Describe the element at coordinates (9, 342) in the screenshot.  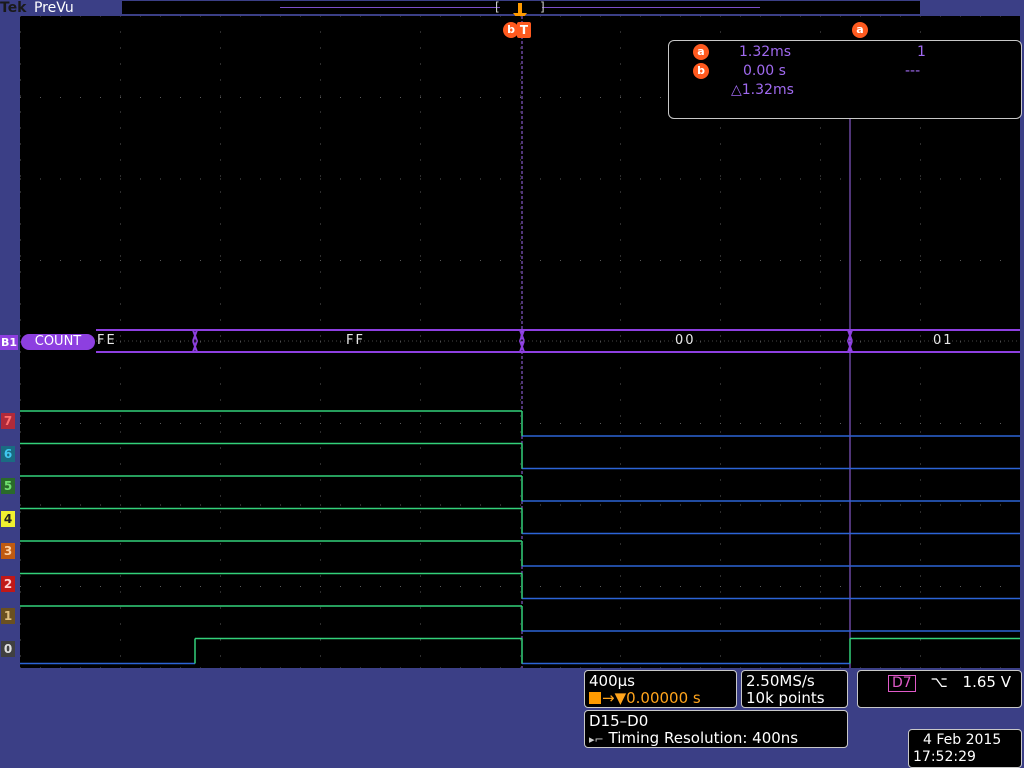
I see `bus-b1-tag: B1` at that location.